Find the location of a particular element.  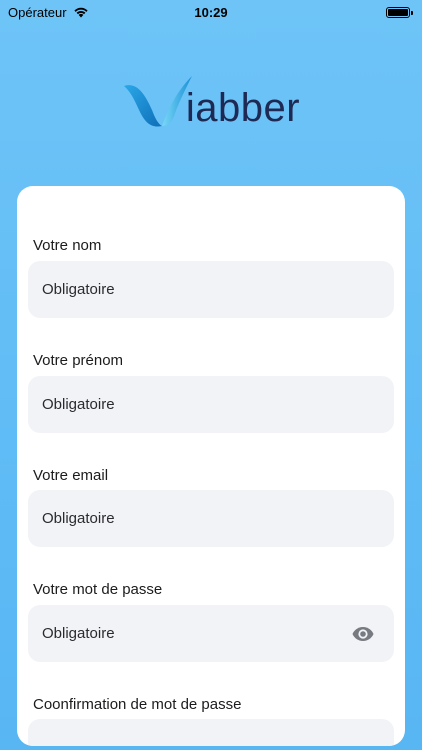

status-bar: Opérateur 10:29 is located at coordinates (211, 12).